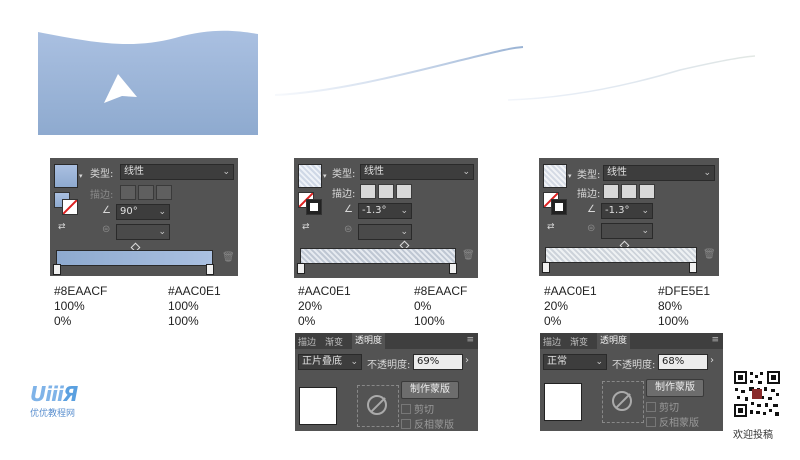 Image resolution: width=800 pixels, height=460 pixels. What do you see at coordinates (143, 212) in the screenshot?
I see `angle-field: 90° ⌄` at bounding box center [143, 212].